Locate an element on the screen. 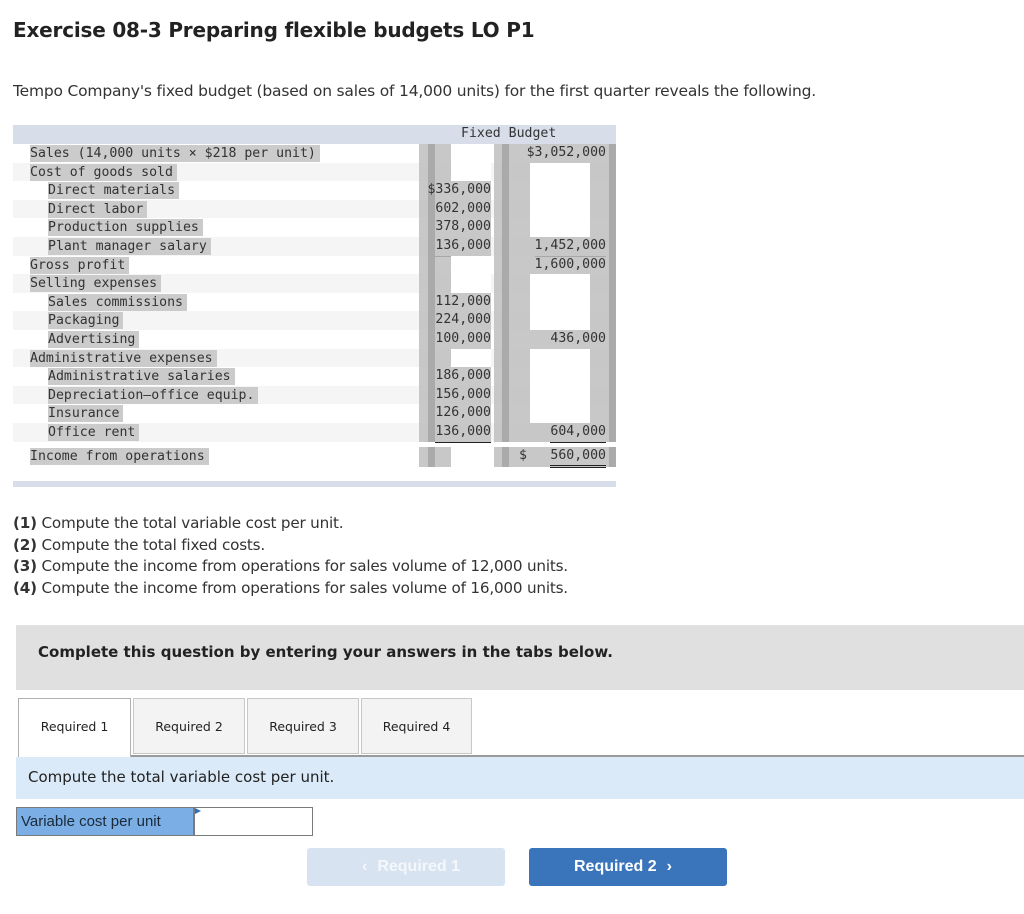 The width and height of the screenshot is (1024, 914). budget-footer is located at coordinates (314, 483).